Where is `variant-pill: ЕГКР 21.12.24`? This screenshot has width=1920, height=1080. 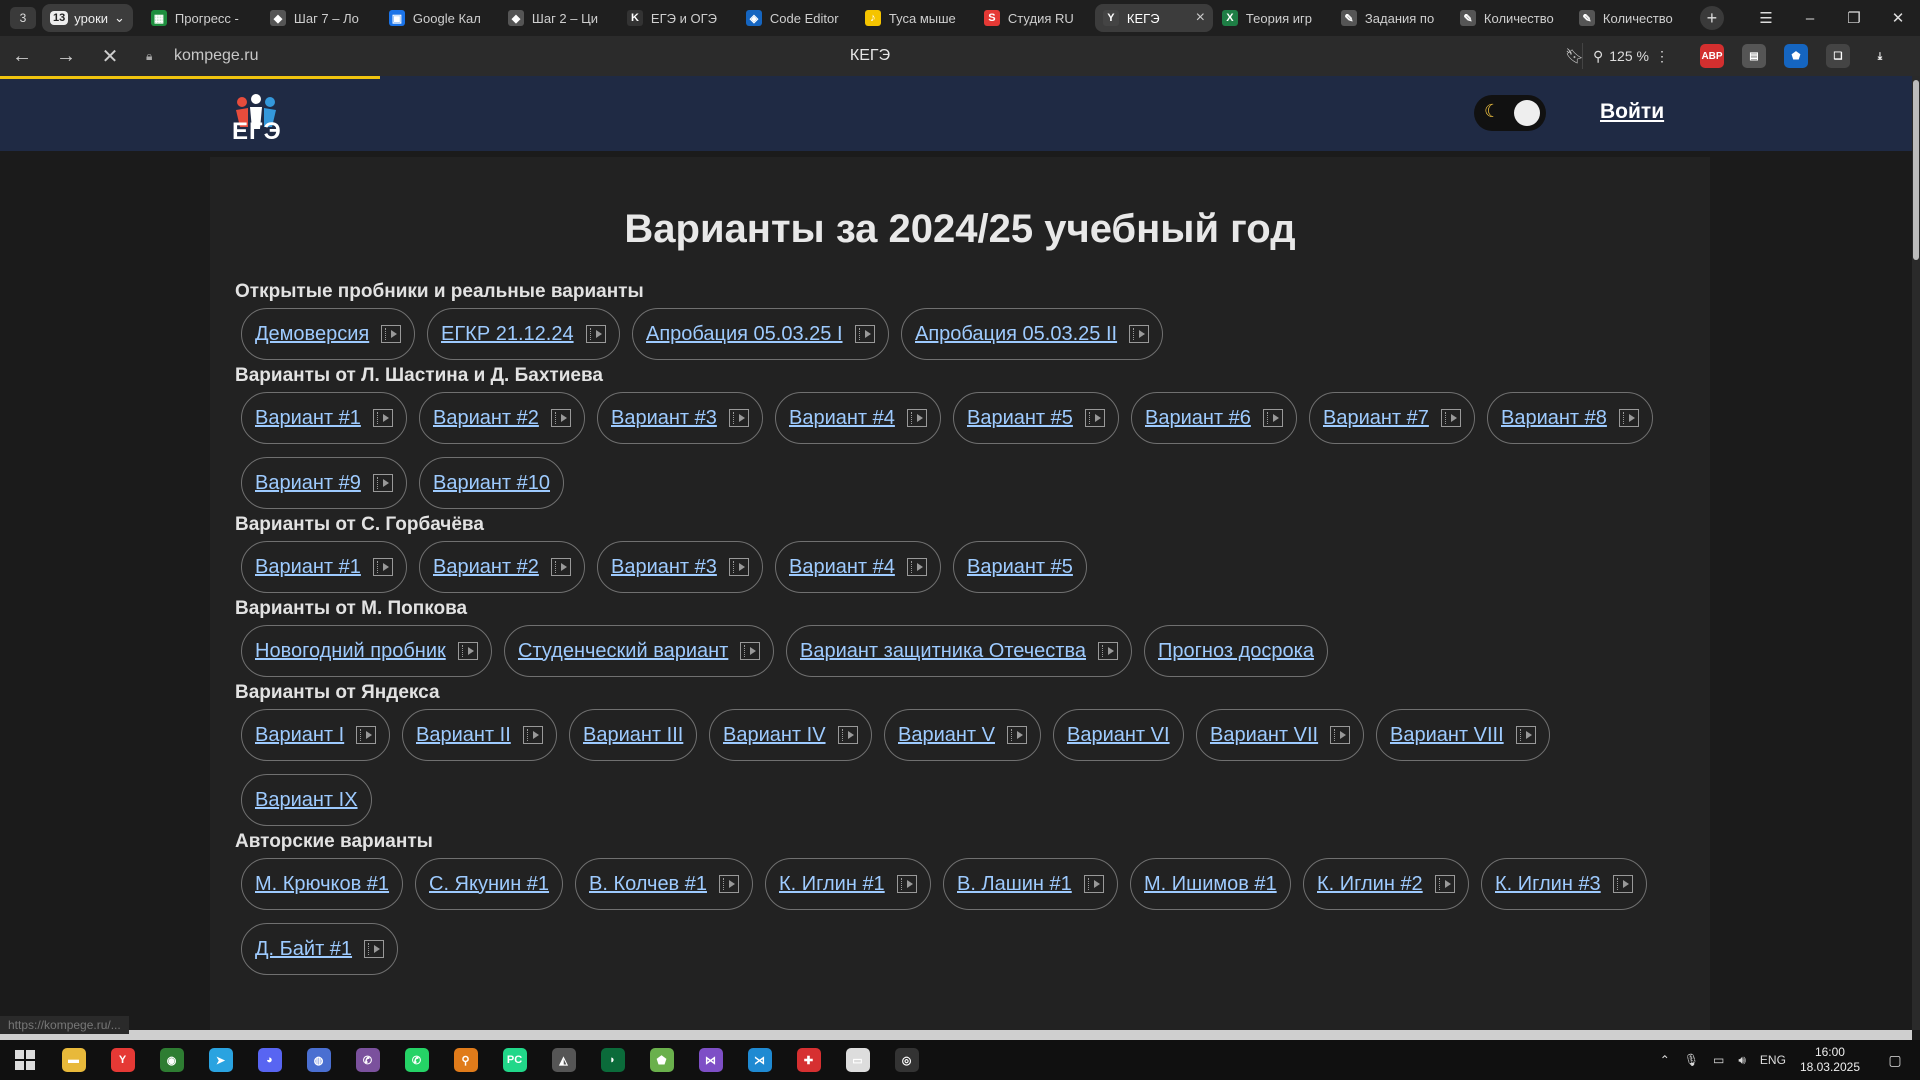
variant-pill: ЕГКР 21.12.24 is located at coordinates (523, 334).